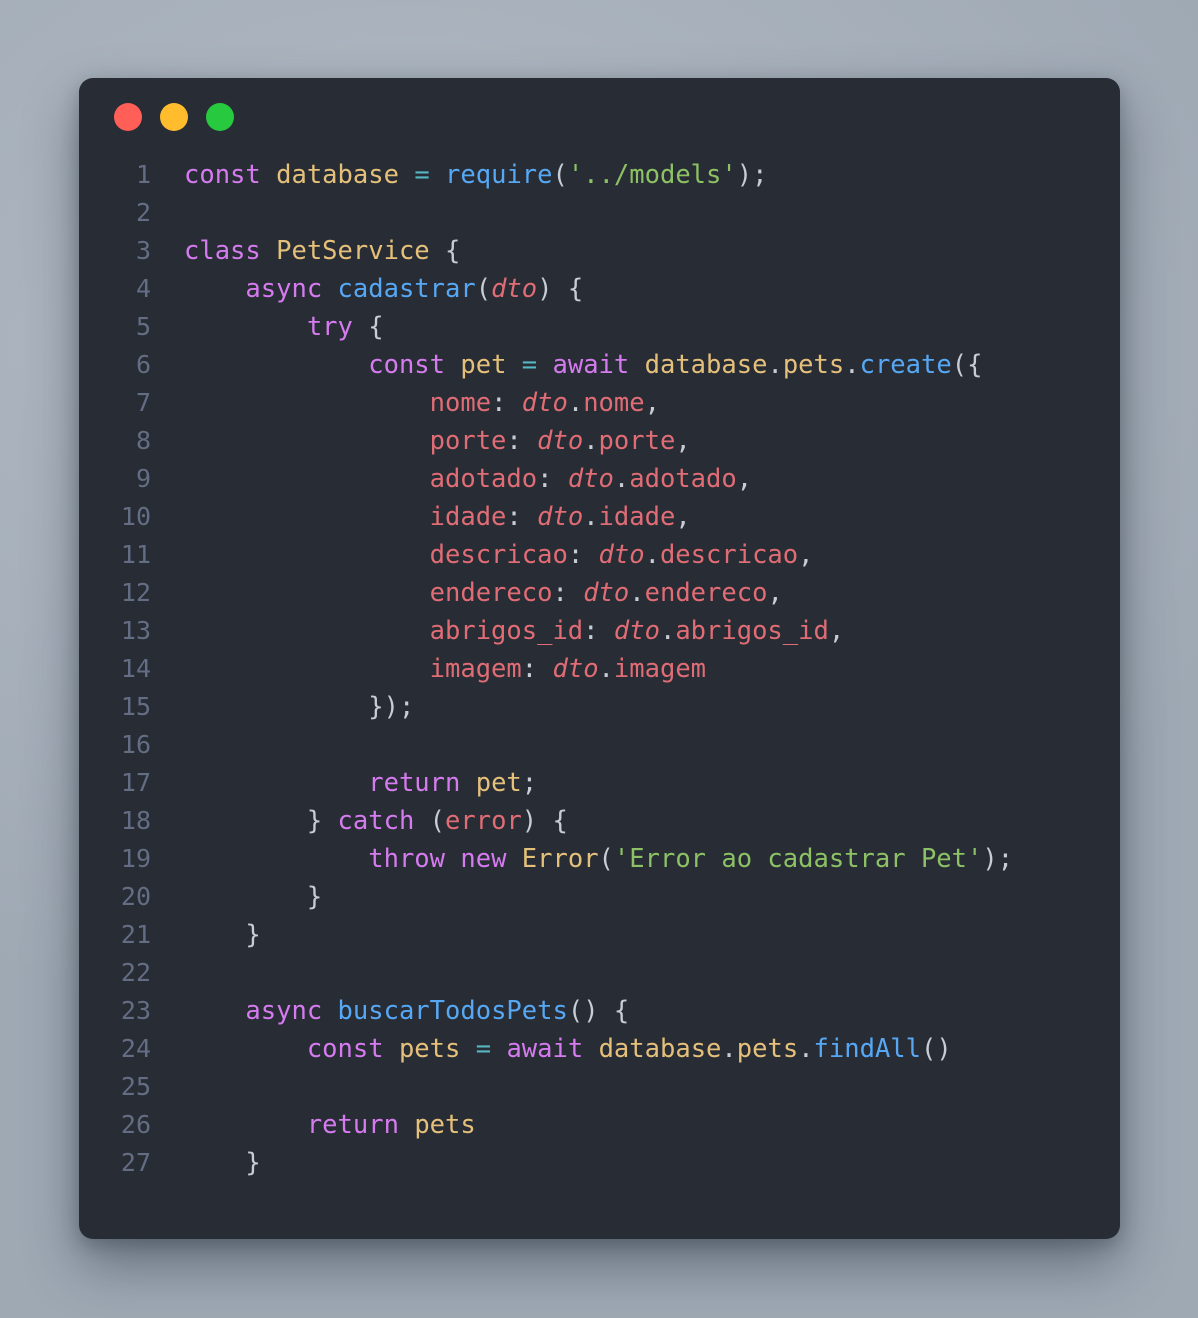 This screenshot has height=1318, width=1198. I want to click on token-fn: create, so click(905, 365).